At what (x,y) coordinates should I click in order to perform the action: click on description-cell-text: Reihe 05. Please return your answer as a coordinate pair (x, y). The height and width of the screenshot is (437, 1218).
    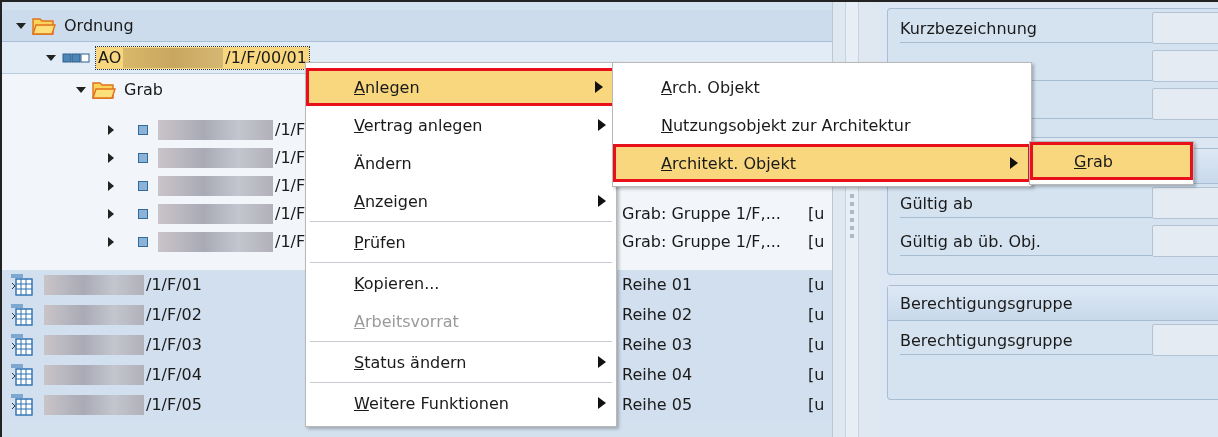
    Looking at the image, I should click on (657, 404).